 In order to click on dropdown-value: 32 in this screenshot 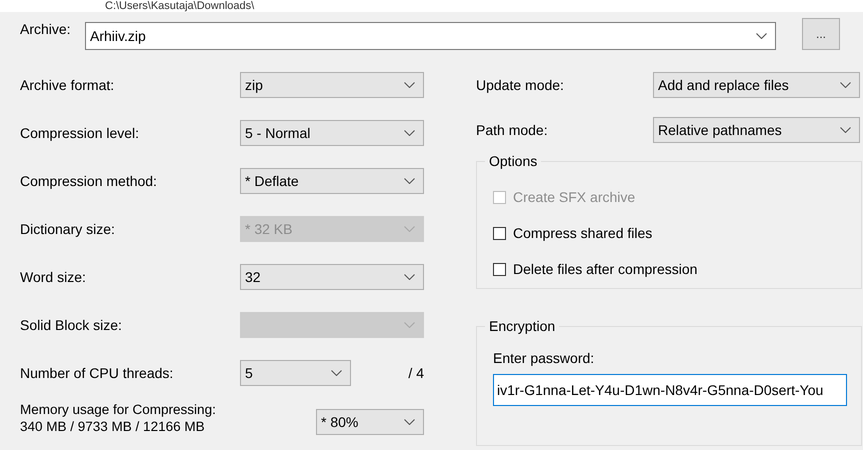, I will do `click(253, 277)`.